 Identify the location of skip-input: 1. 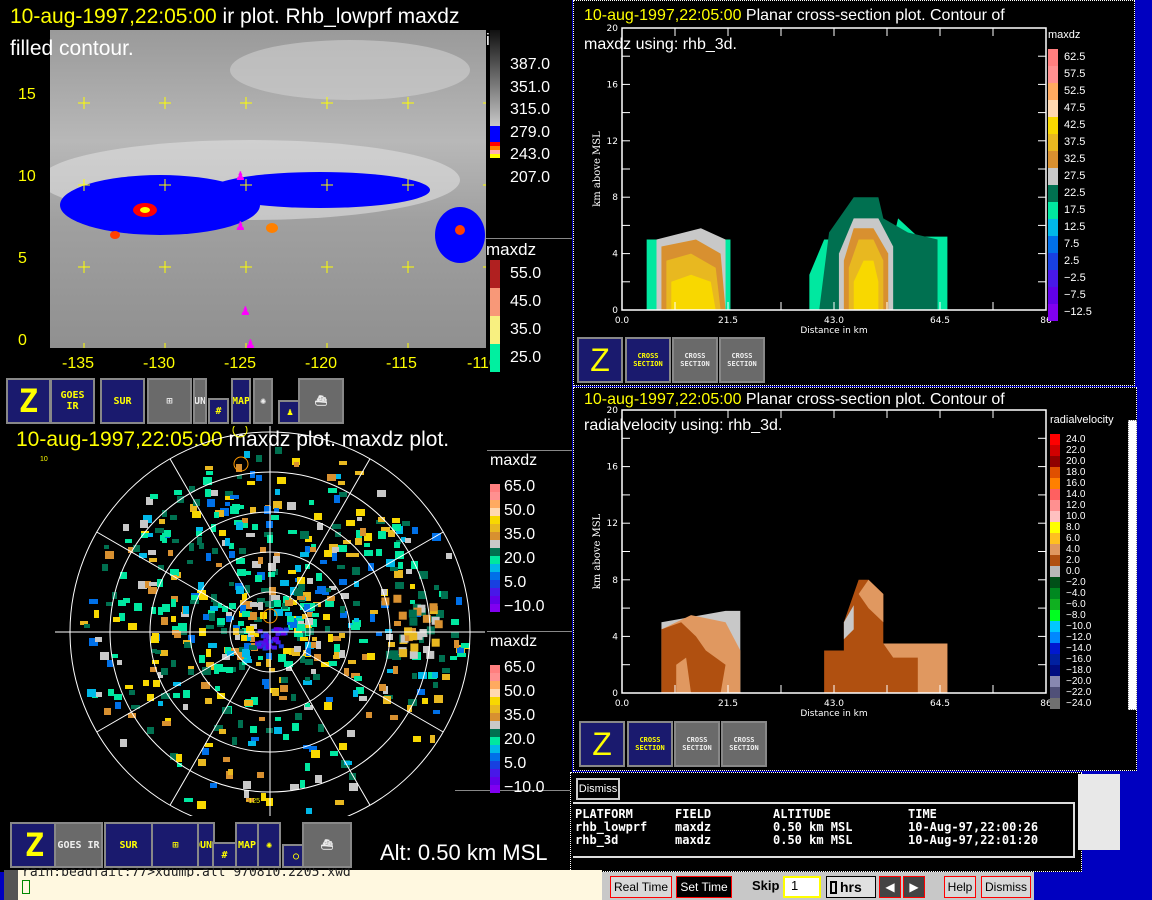
(802, 887).